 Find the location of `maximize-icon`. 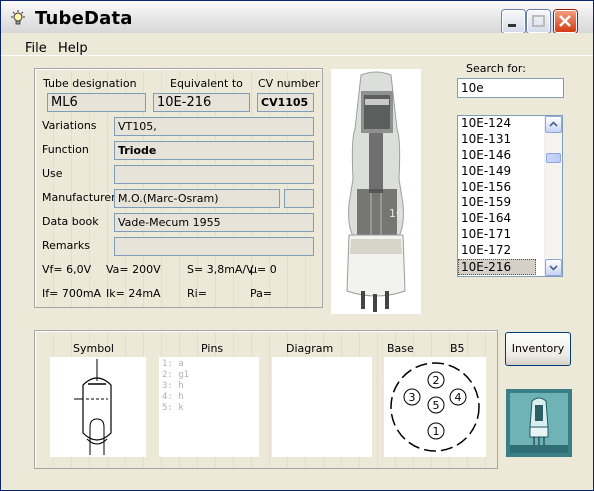

maximize-icon is located at coordinates (538, 21).